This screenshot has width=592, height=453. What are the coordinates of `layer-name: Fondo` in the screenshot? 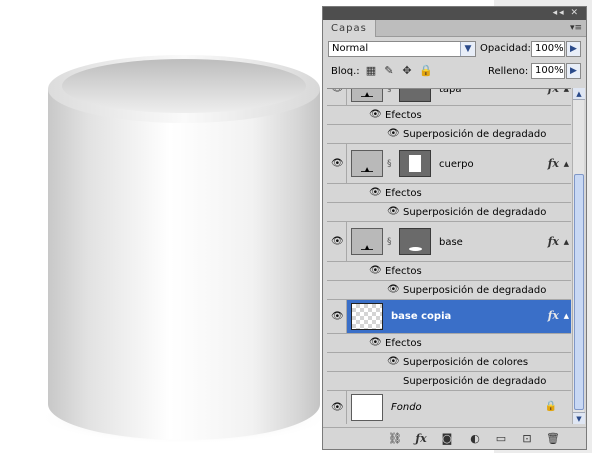 It's located at (406, 407).